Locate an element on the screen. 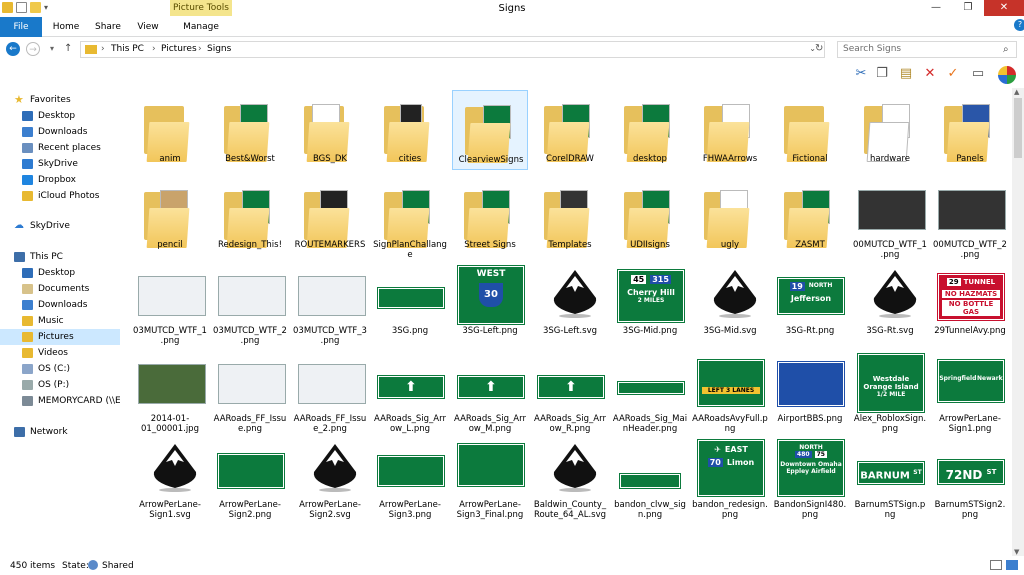 Image resolution: width=1024 pixels, height=575 pixels. search-icon: ⌕ is located at coordinates (1006, 49).